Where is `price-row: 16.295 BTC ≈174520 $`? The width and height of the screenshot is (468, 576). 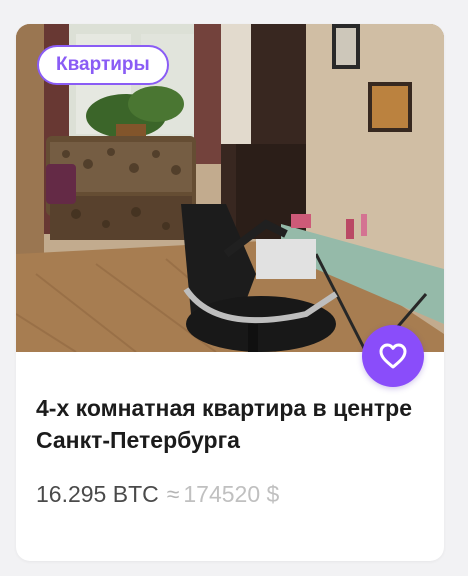 price-row: 16.295 BTC ≈174520 $ is located at coordinates (157, 494).